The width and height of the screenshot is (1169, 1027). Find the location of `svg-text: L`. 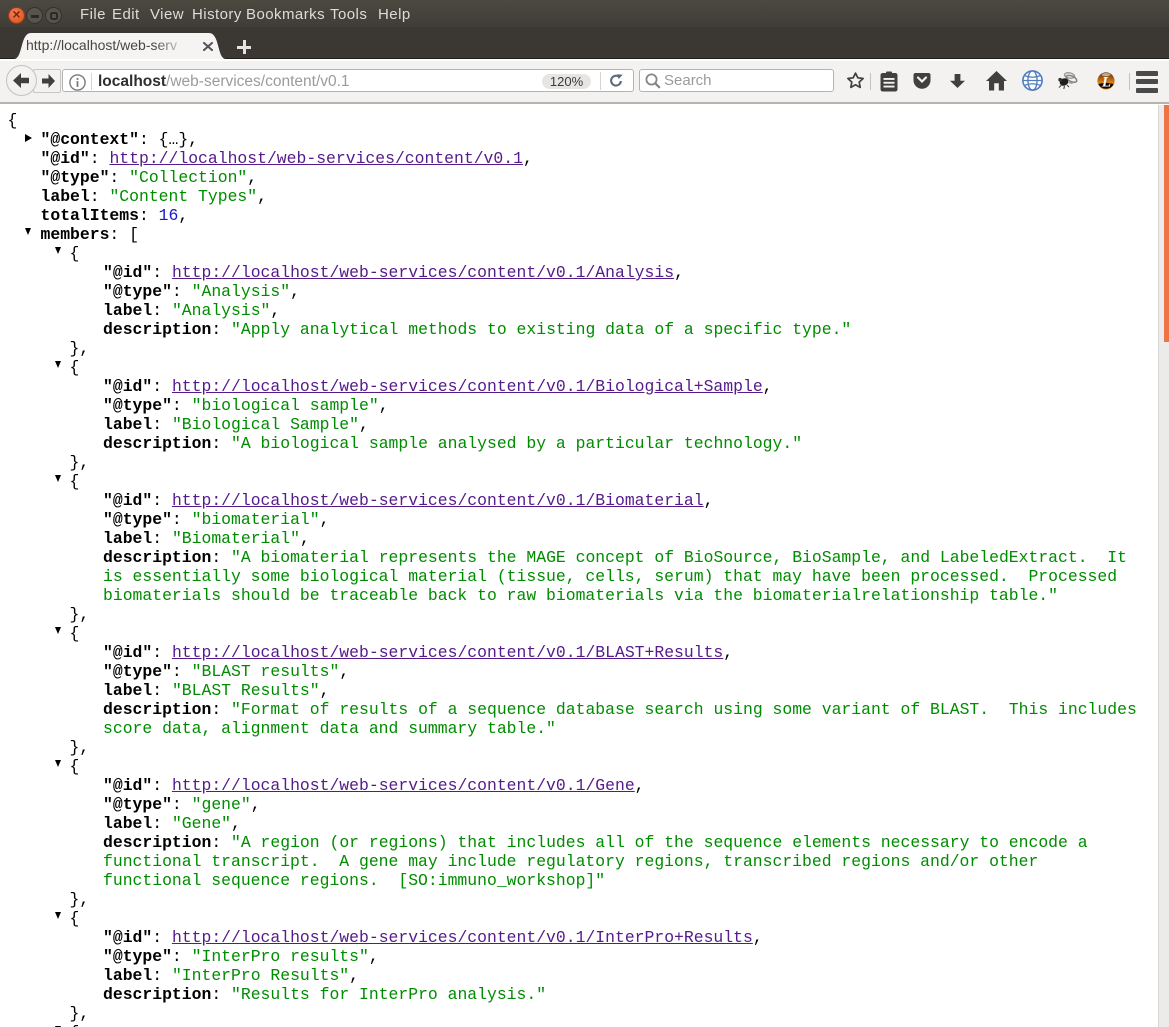

svg-text: L is located at coordinates (1106, 83).